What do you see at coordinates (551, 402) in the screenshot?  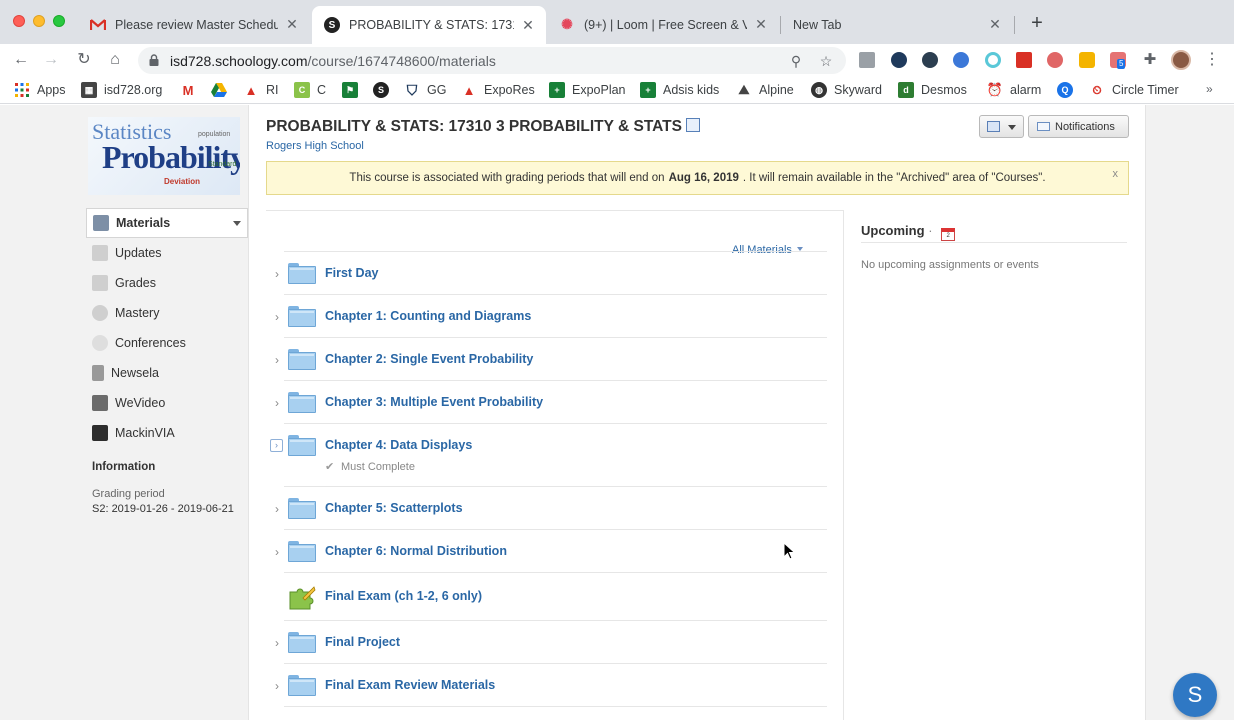 I see `material-row-chapter-3: › Chapter 3: Multiple Event Probability` at bounding box center [551, 402].